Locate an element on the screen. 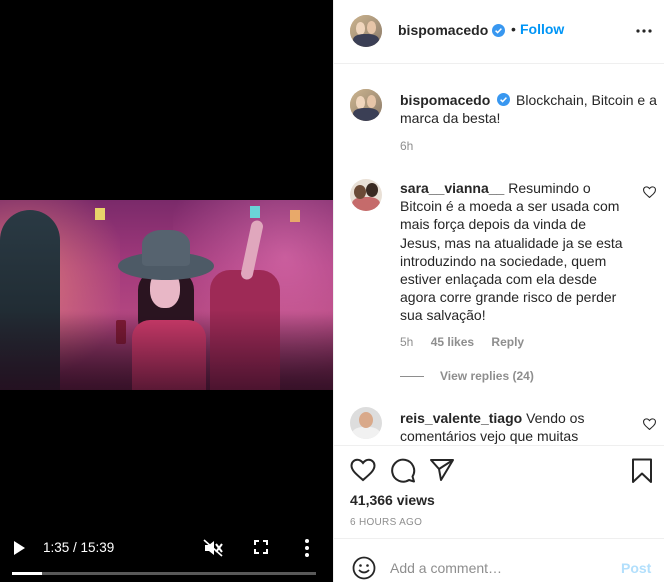  play-icon is located at coordinates (19, 548).